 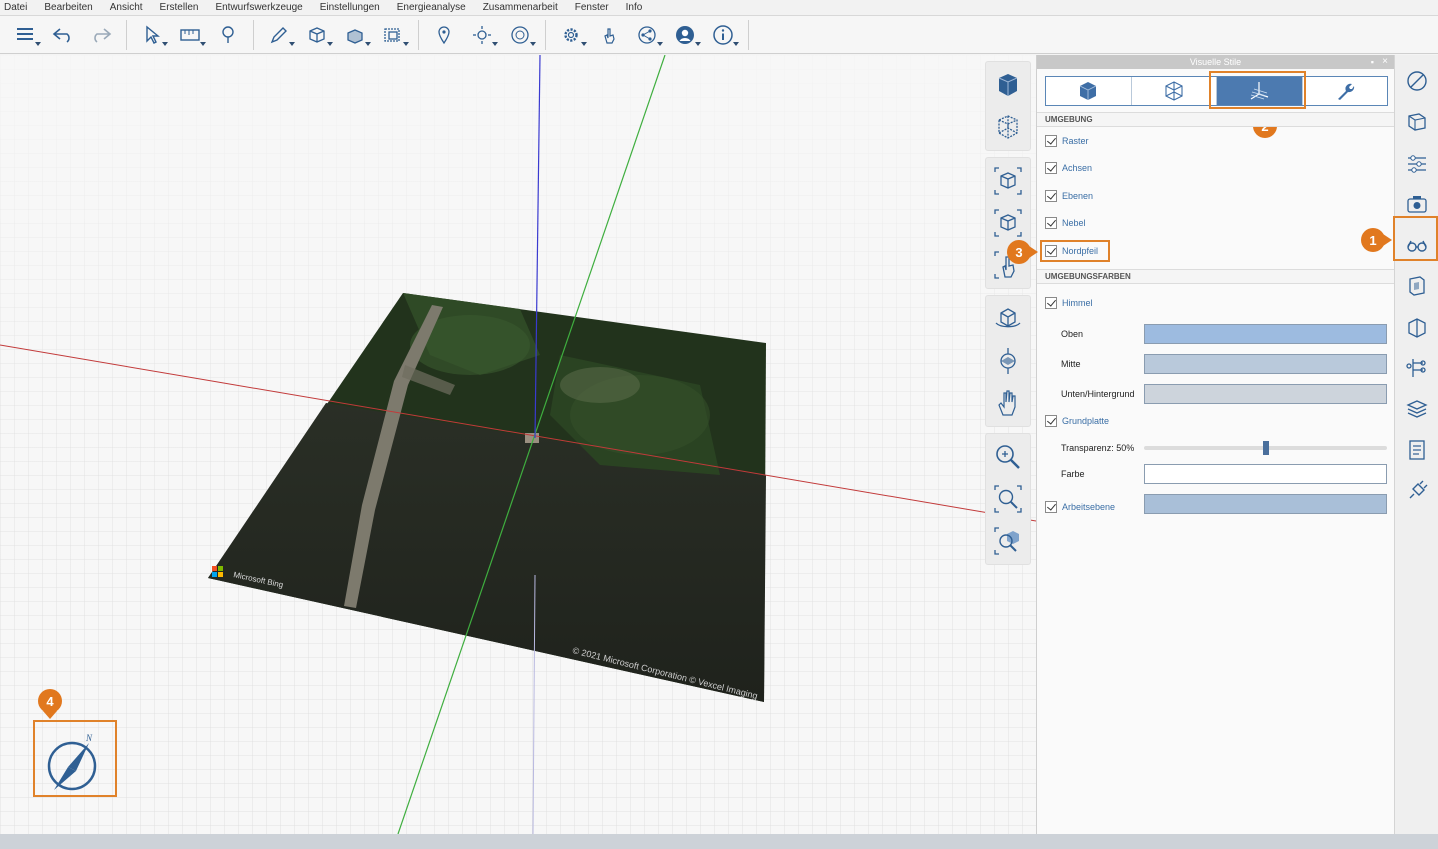 I want to click on himmel-checkbox, so click(x=1051, y=303).